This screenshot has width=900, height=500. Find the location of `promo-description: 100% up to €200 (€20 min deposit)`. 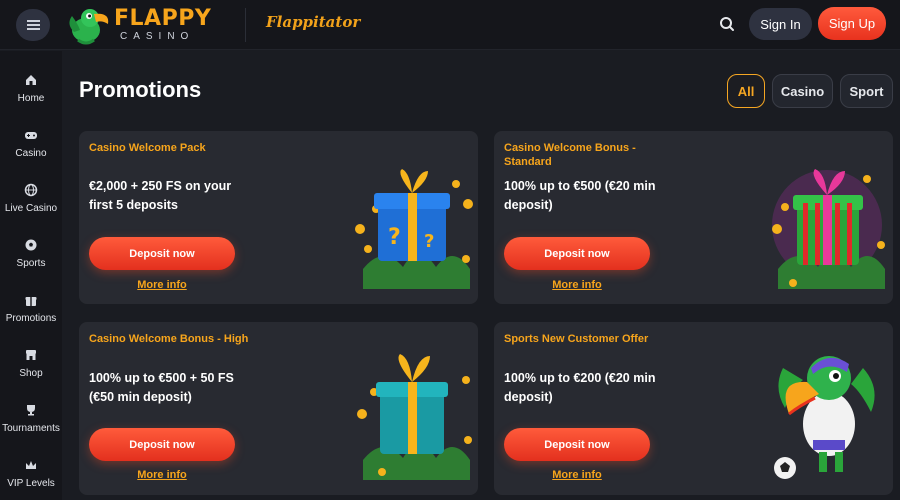

promo-description: 100% up to €200 (€20 min deposit) is located at coordinates (580, 387).